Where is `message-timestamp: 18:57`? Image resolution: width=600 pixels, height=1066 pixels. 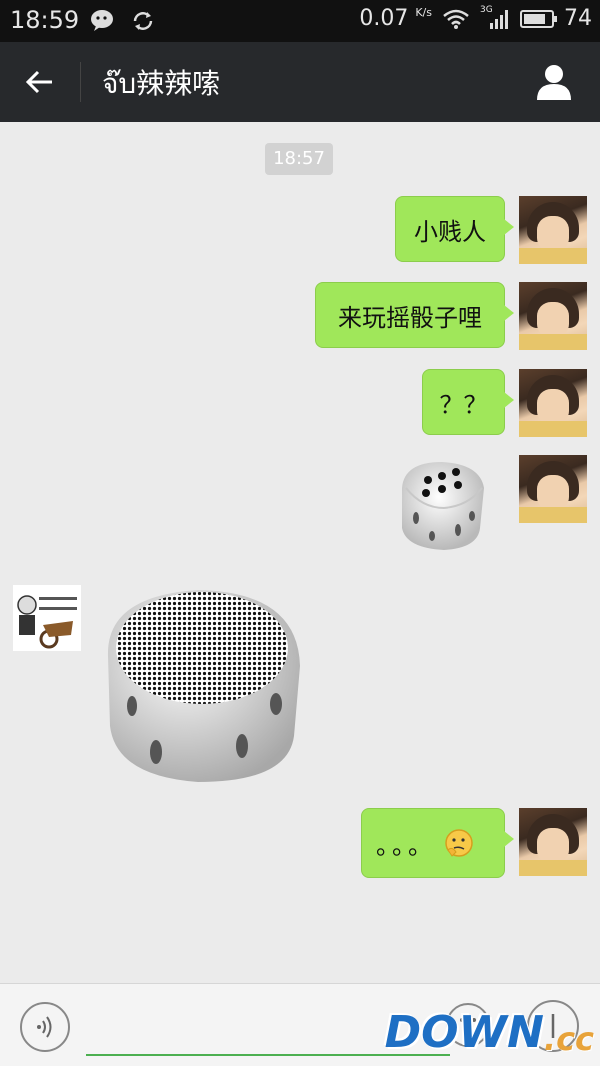
message-timestamp: 18:57 is located at coordinates (299, 159).